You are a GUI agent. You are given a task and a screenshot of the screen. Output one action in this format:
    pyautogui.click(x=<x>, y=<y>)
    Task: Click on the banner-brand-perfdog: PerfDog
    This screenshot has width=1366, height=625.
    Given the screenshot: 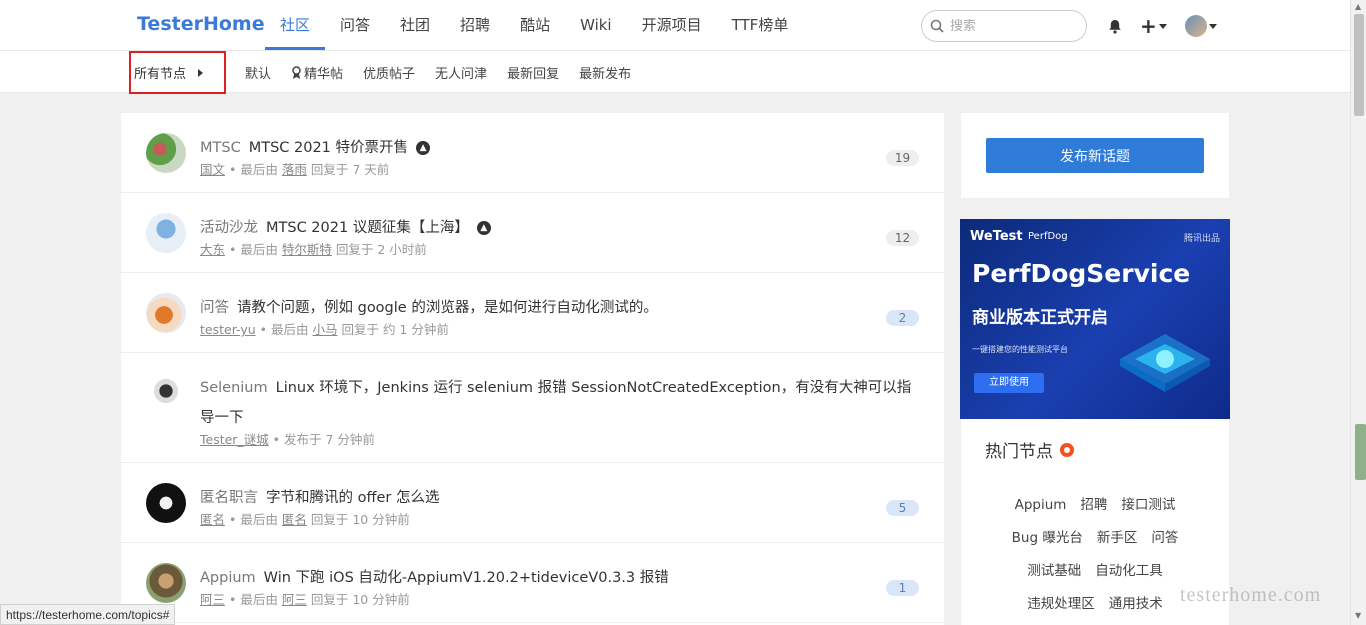 What is the action you would take?
    pyautogui.click(x=1048, y=236)
    